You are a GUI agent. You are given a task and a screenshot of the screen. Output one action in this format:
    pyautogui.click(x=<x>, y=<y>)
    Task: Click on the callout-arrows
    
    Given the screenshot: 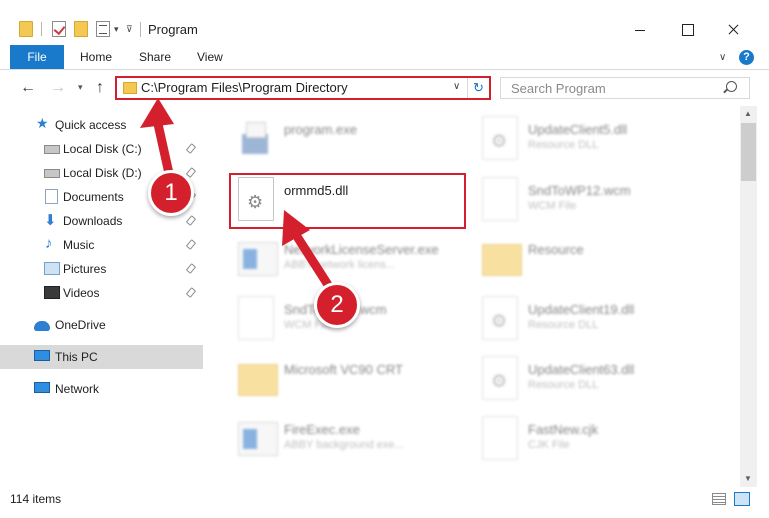 What is the action you would take?
    pyautogui.click(x=237, y=195)
    